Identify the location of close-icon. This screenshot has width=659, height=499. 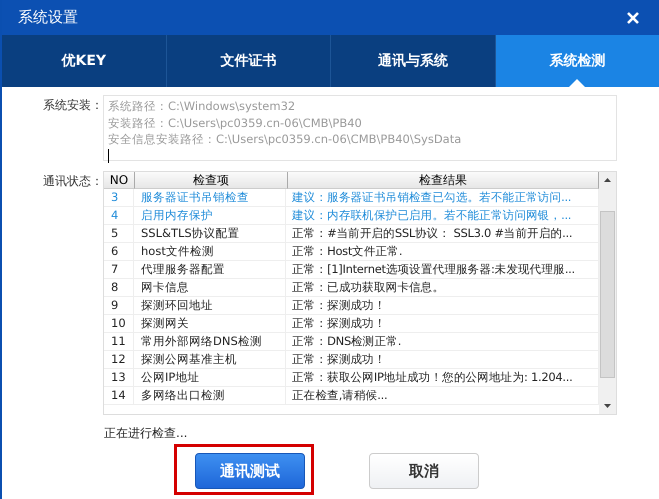
(633, 18).